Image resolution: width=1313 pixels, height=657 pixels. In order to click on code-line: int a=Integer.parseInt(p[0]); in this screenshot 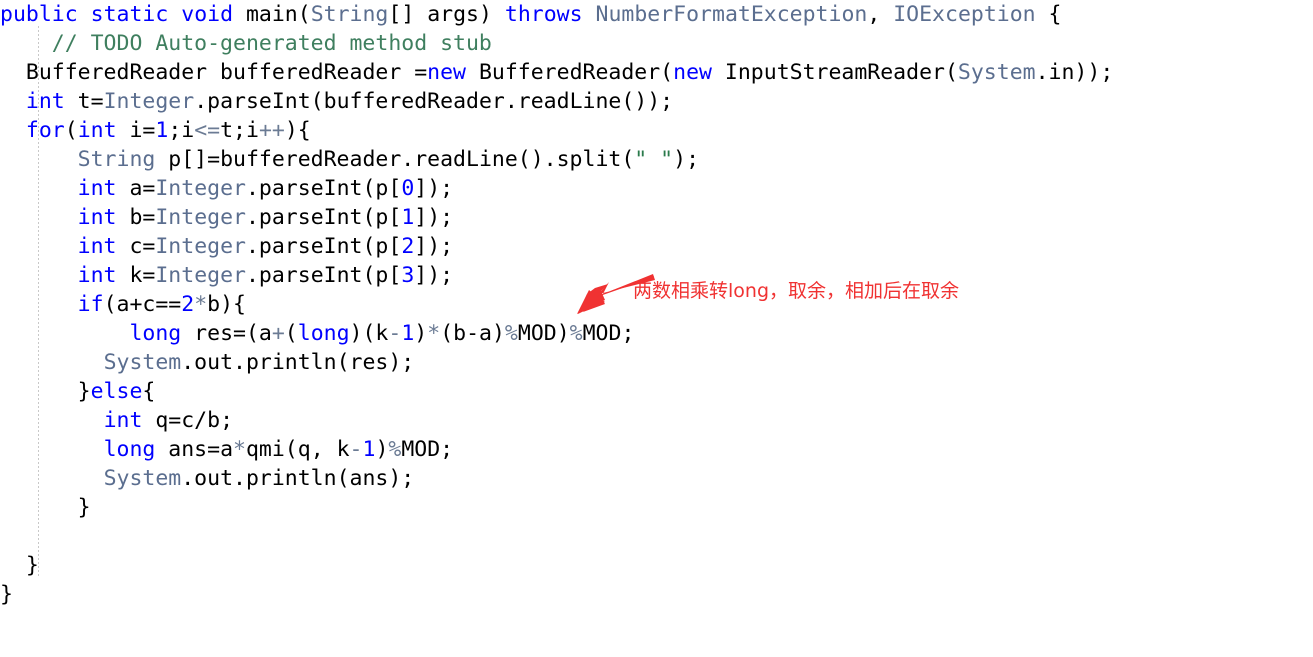, I will do `click(556, 188)`.